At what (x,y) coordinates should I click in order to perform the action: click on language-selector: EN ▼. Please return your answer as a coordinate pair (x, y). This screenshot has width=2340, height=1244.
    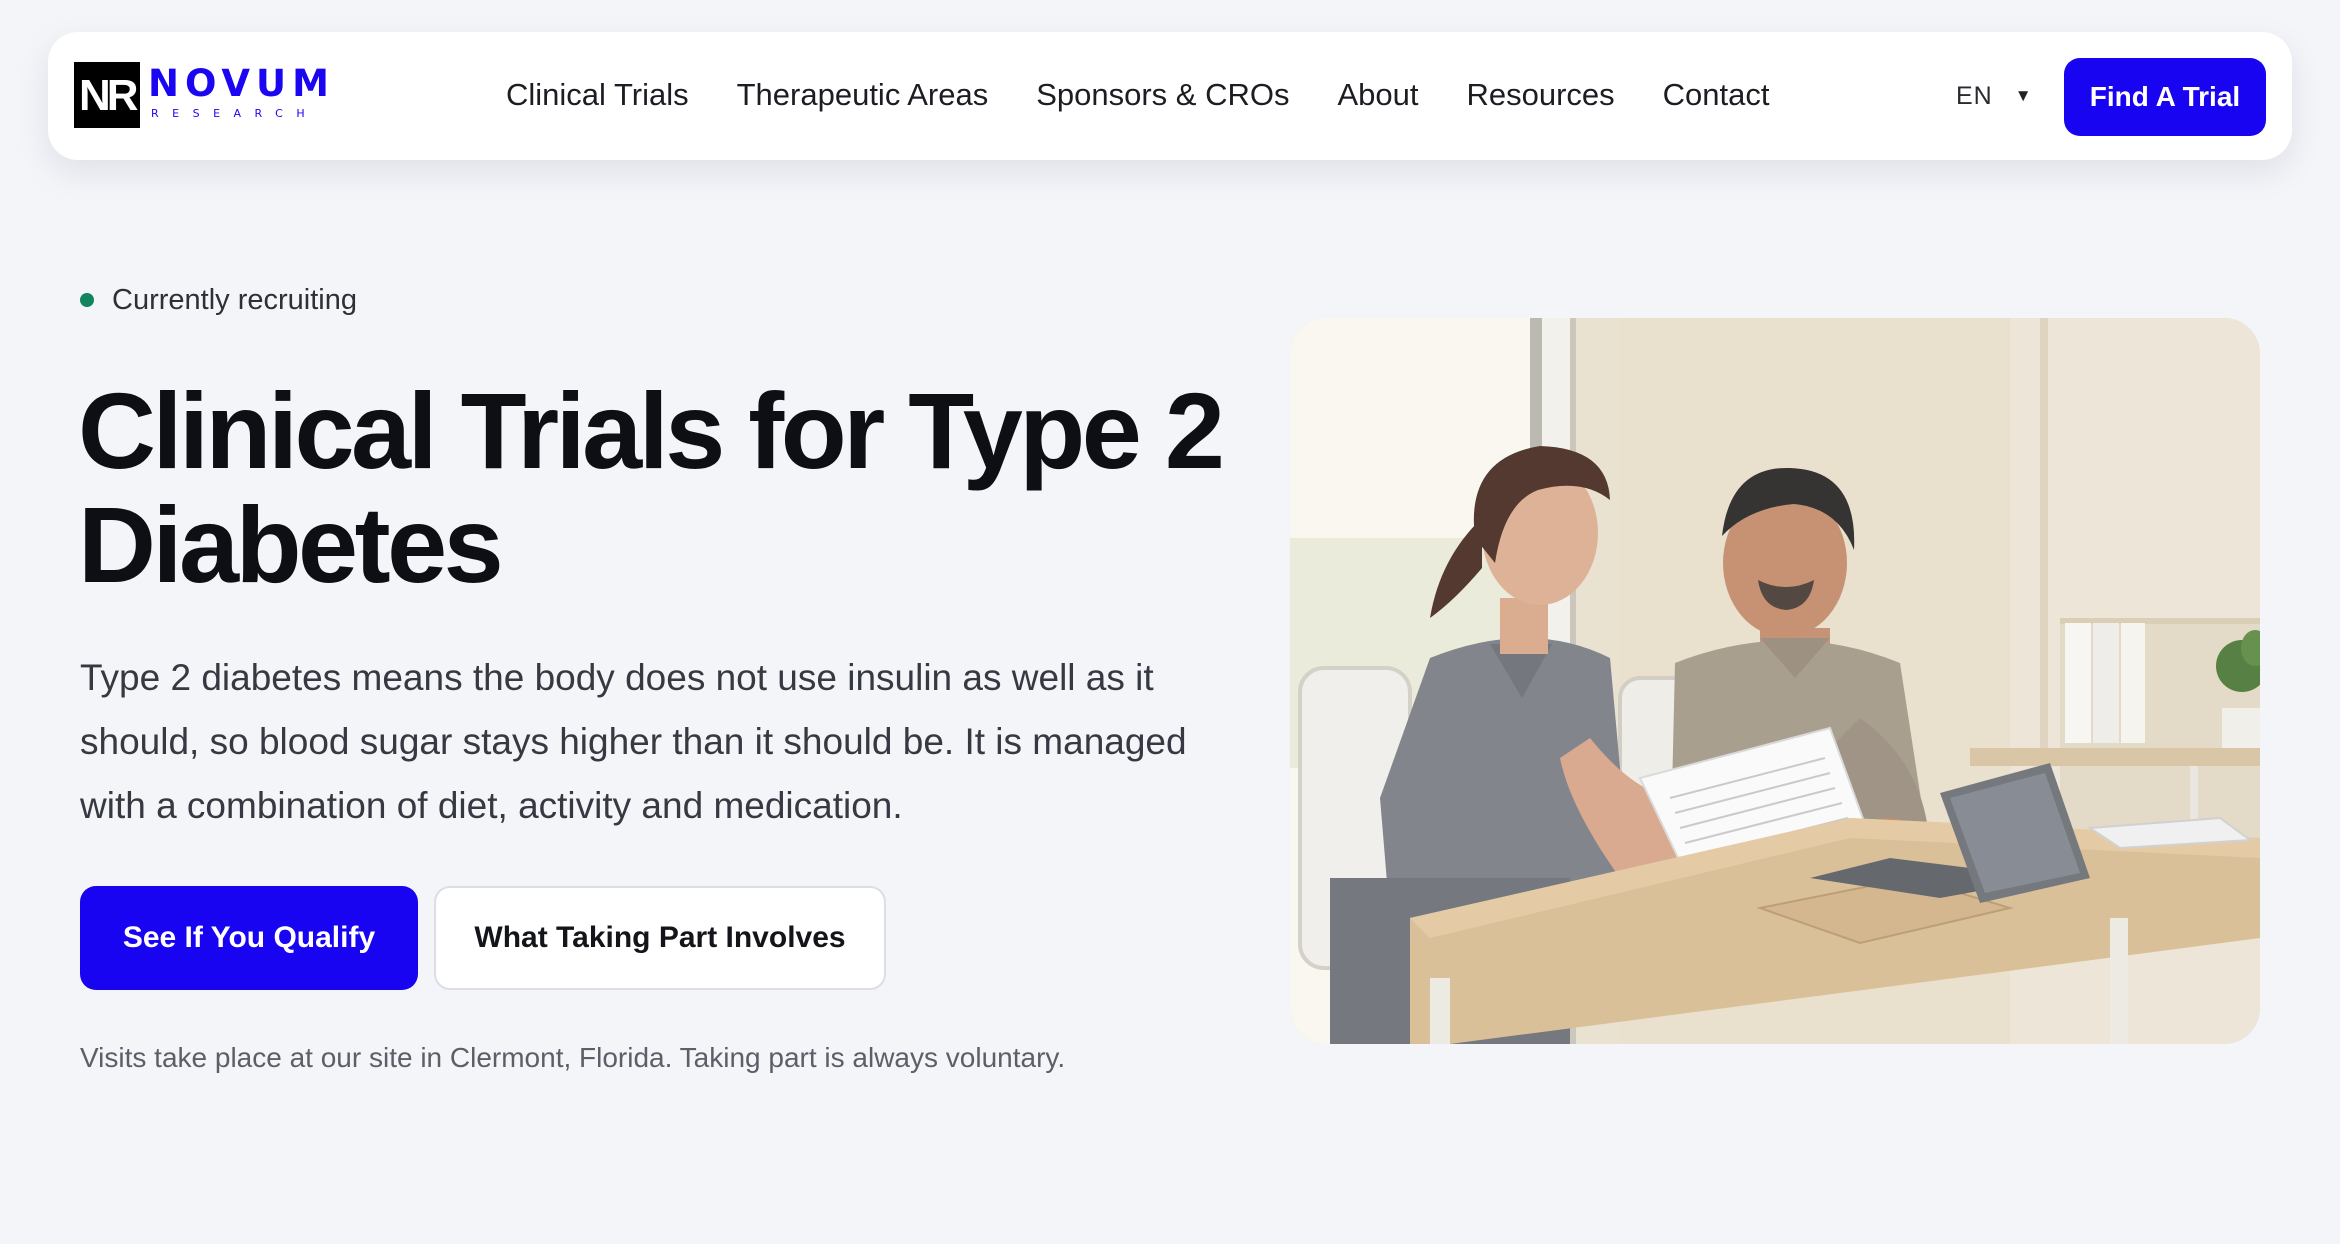
    Looking at the image, I should click on (1994, 96).